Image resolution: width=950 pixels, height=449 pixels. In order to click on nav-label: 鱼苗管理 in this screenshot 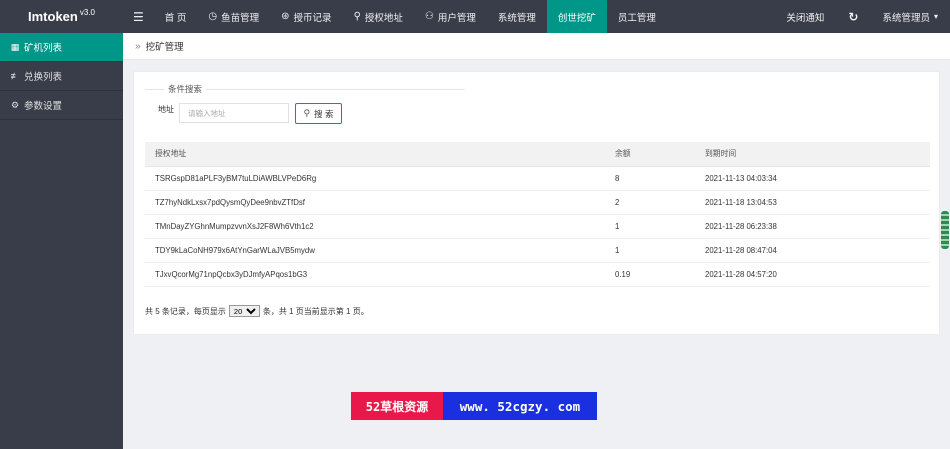, I will do `click(240, 18)`.